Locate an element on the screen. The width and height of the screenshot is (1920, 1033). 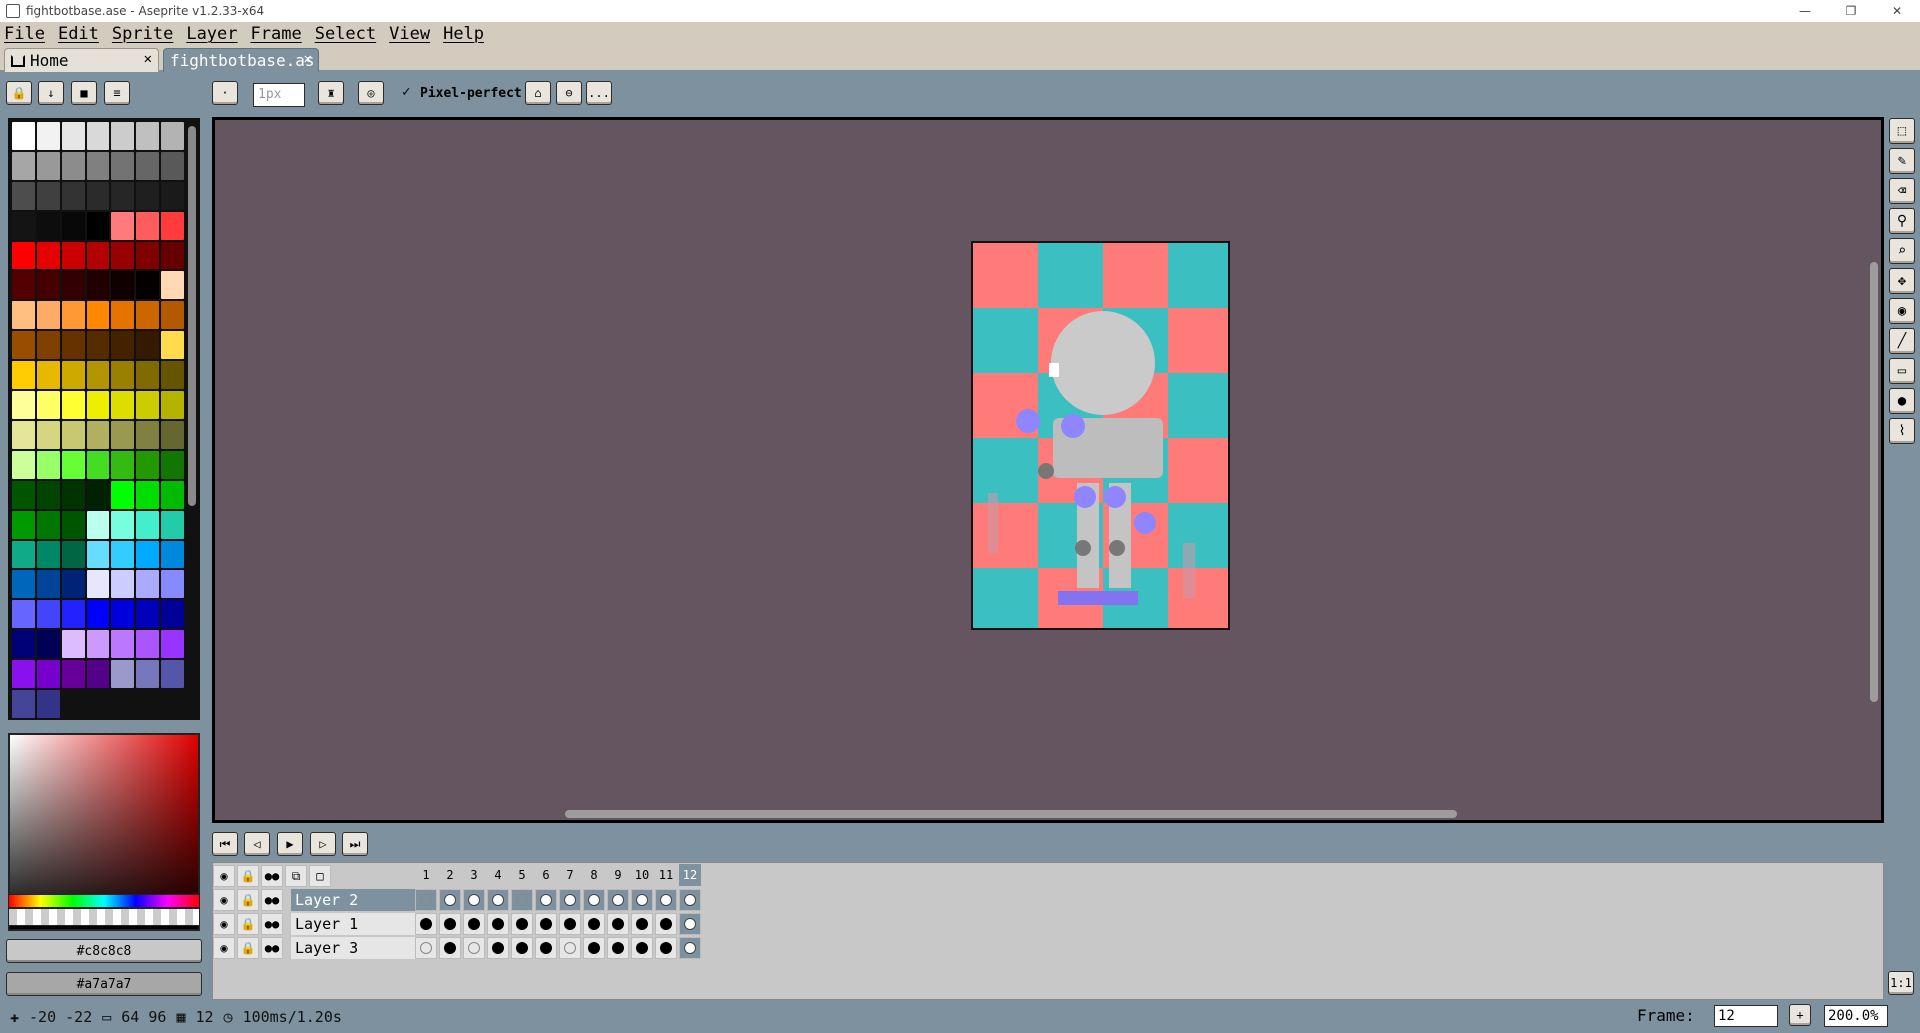
layer-name: Layer 3 is located at coordinates (357, 948).